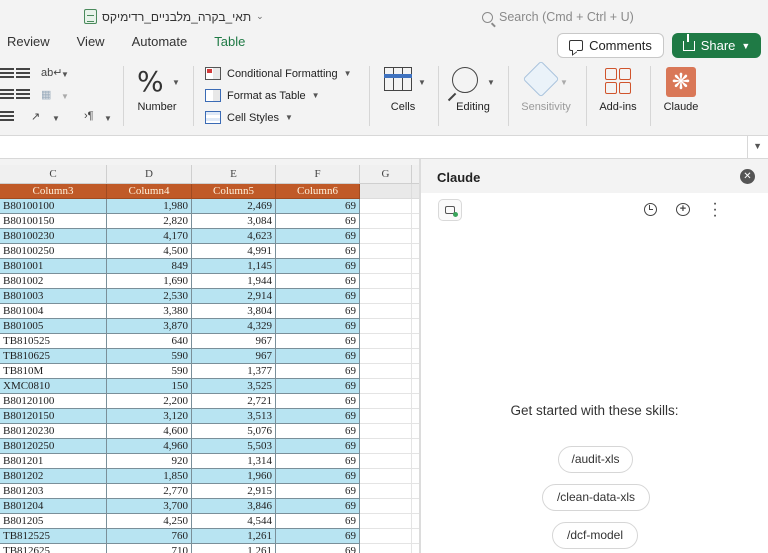 This screenshot has height=553, width=768. What do you see at coordinates (384, 147) in the screenshot?
I see `formula-bar: ▼` at bounding box center [384, 147].